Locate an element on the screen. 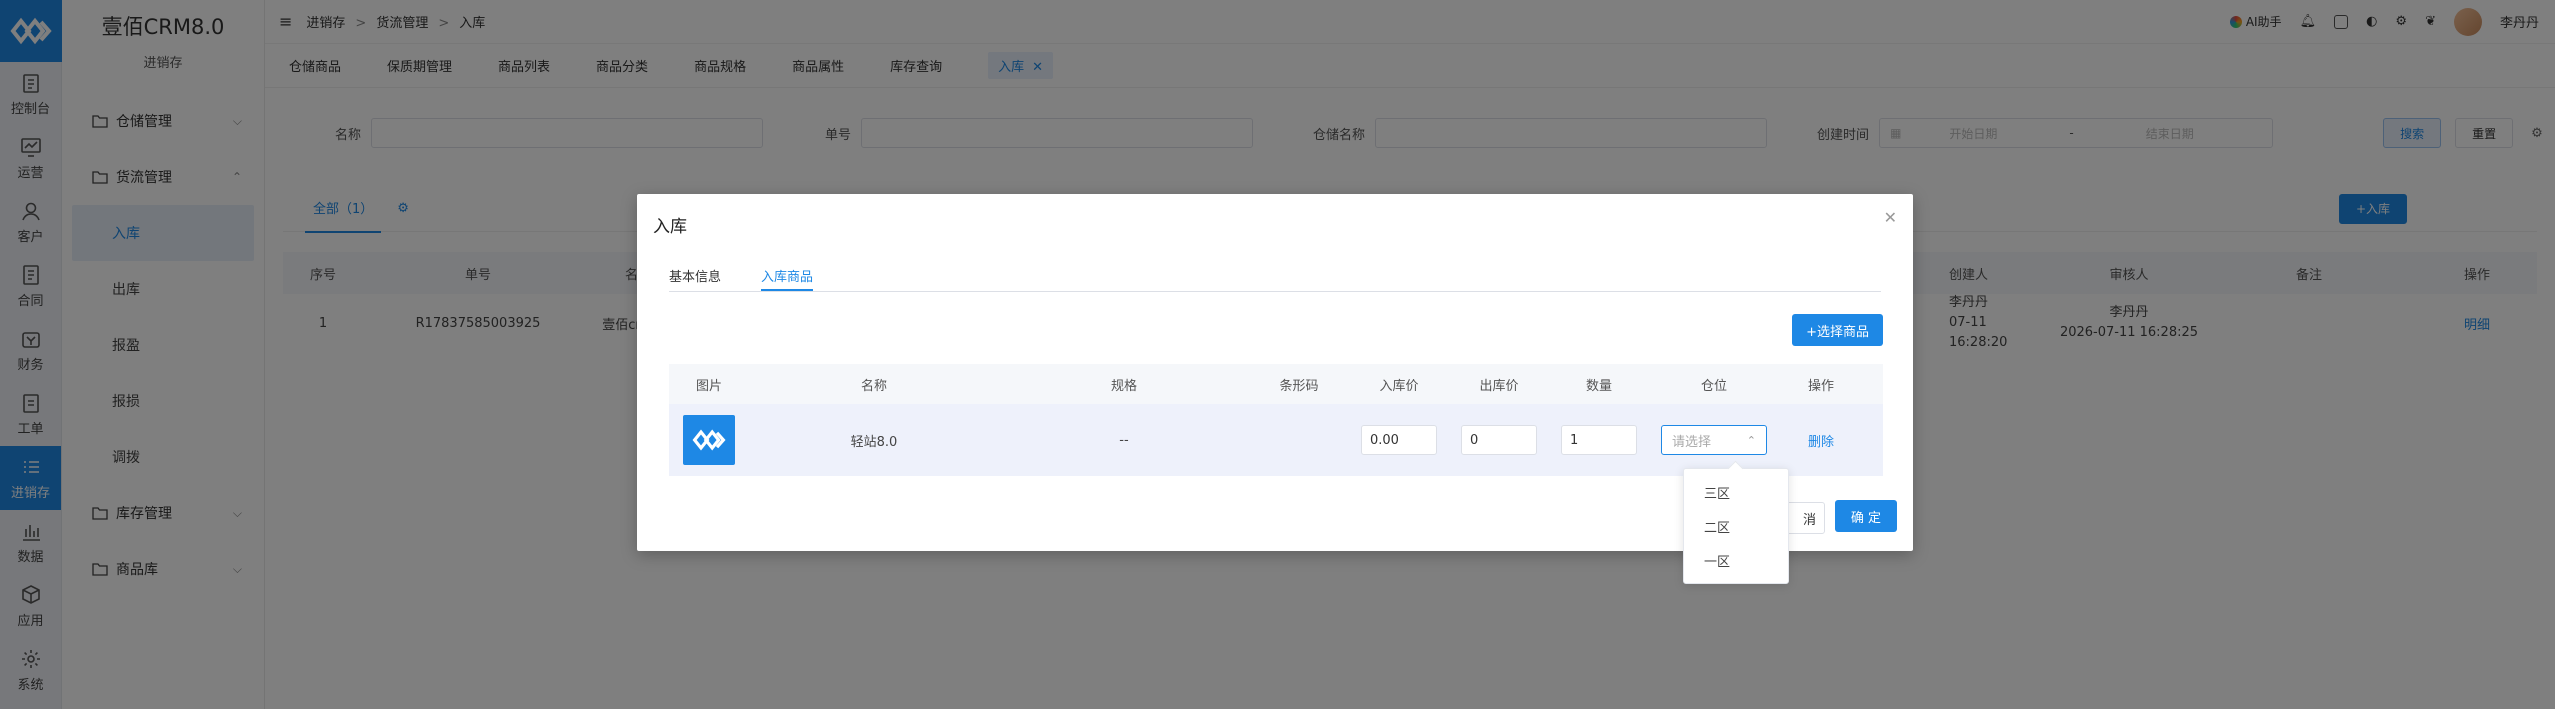  goods-row: 轻站8.0 -- 0.00 0 1 请选择 ⌃ 删除 is located at coordinates (1276, 440).